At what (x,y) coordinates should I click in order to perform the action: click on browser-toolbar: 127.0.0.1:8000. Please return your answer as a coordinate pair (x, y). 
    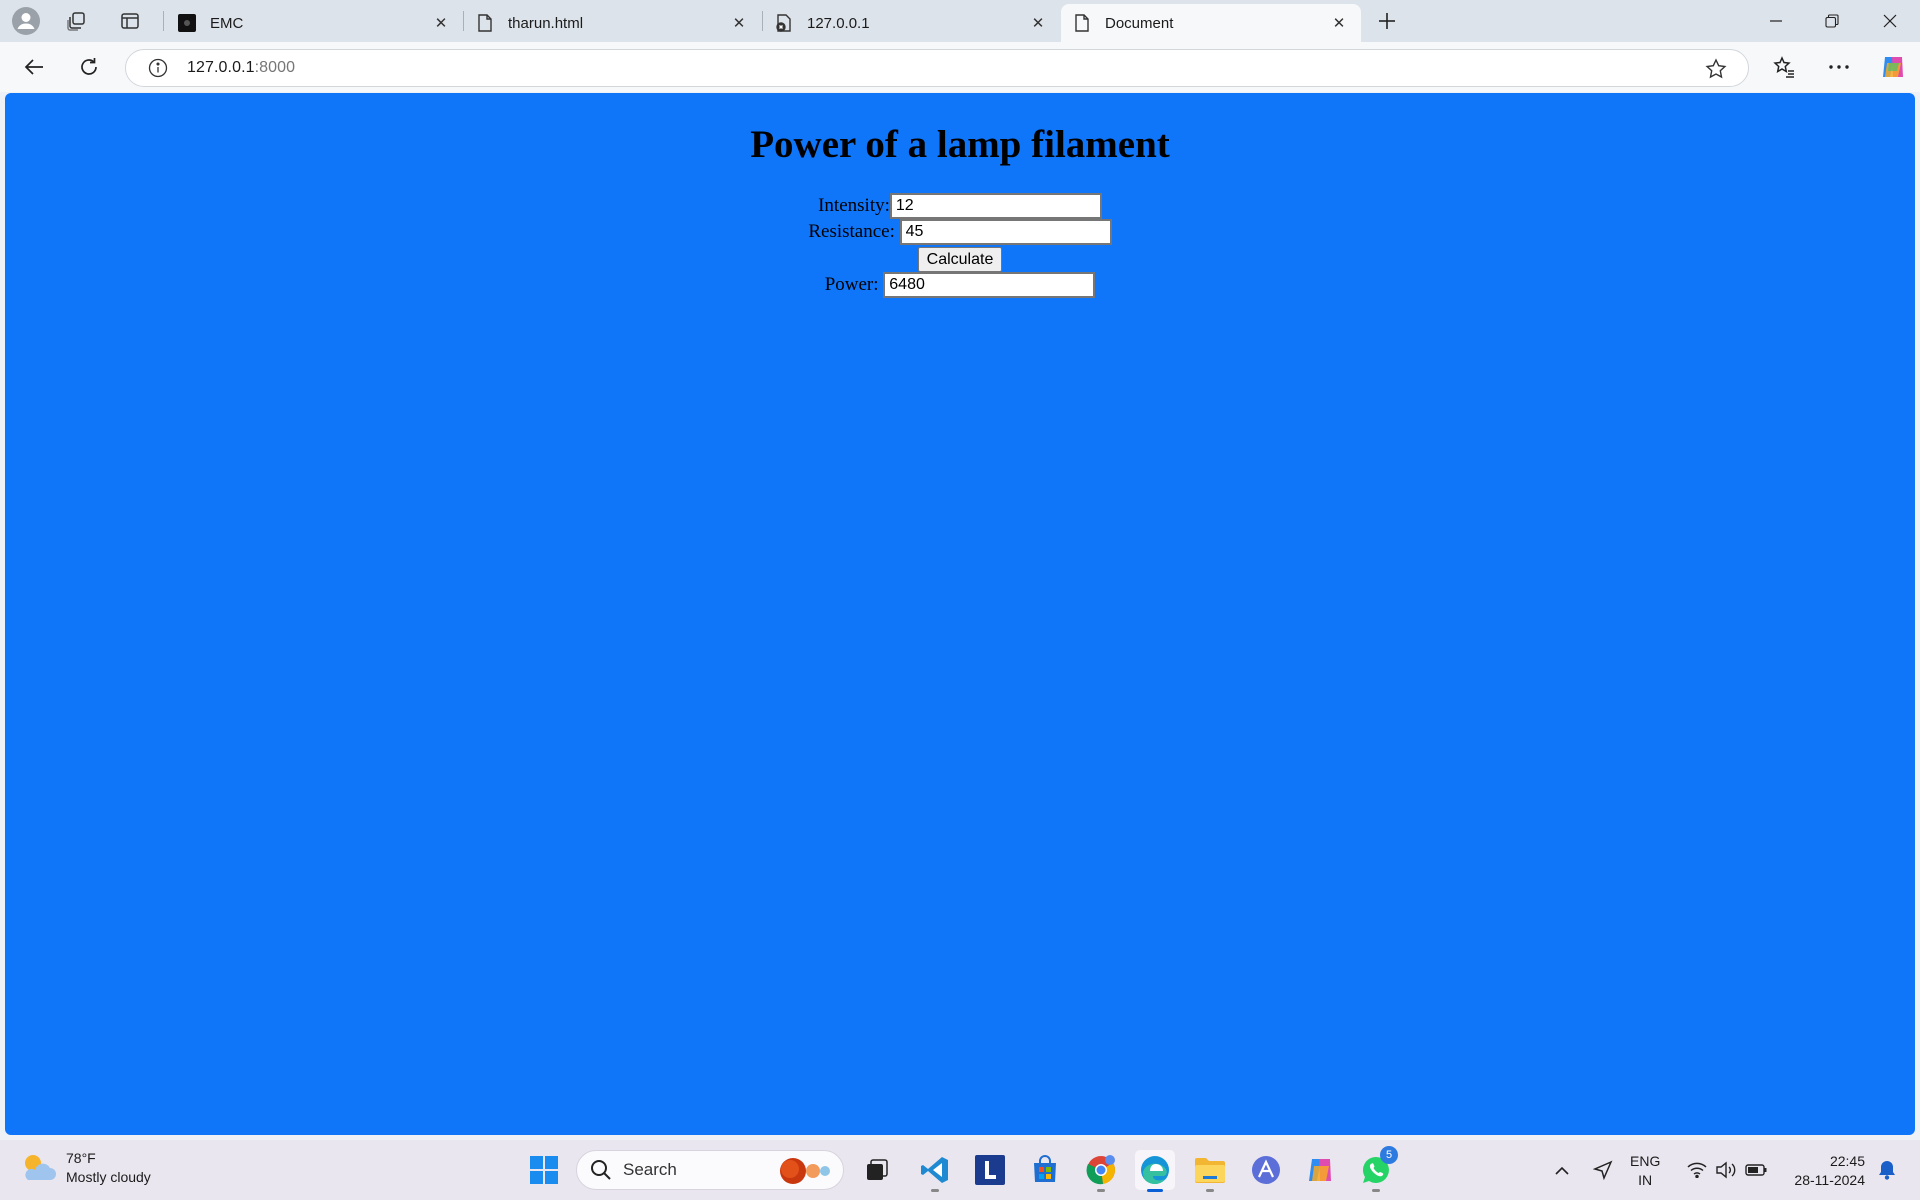
    Looking at the image, I should click on (960, 67).